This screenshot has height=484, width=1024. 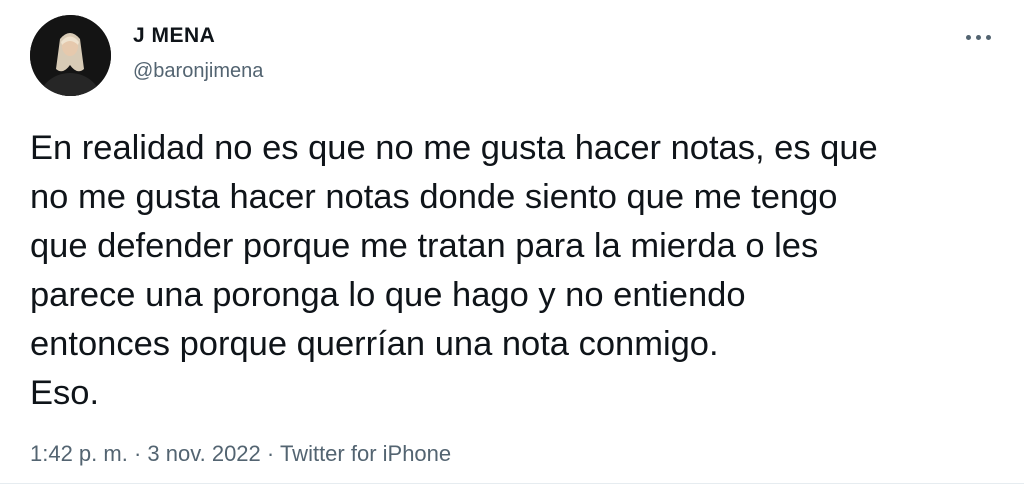 I want to click on avatar, so click(x=70, y=55).